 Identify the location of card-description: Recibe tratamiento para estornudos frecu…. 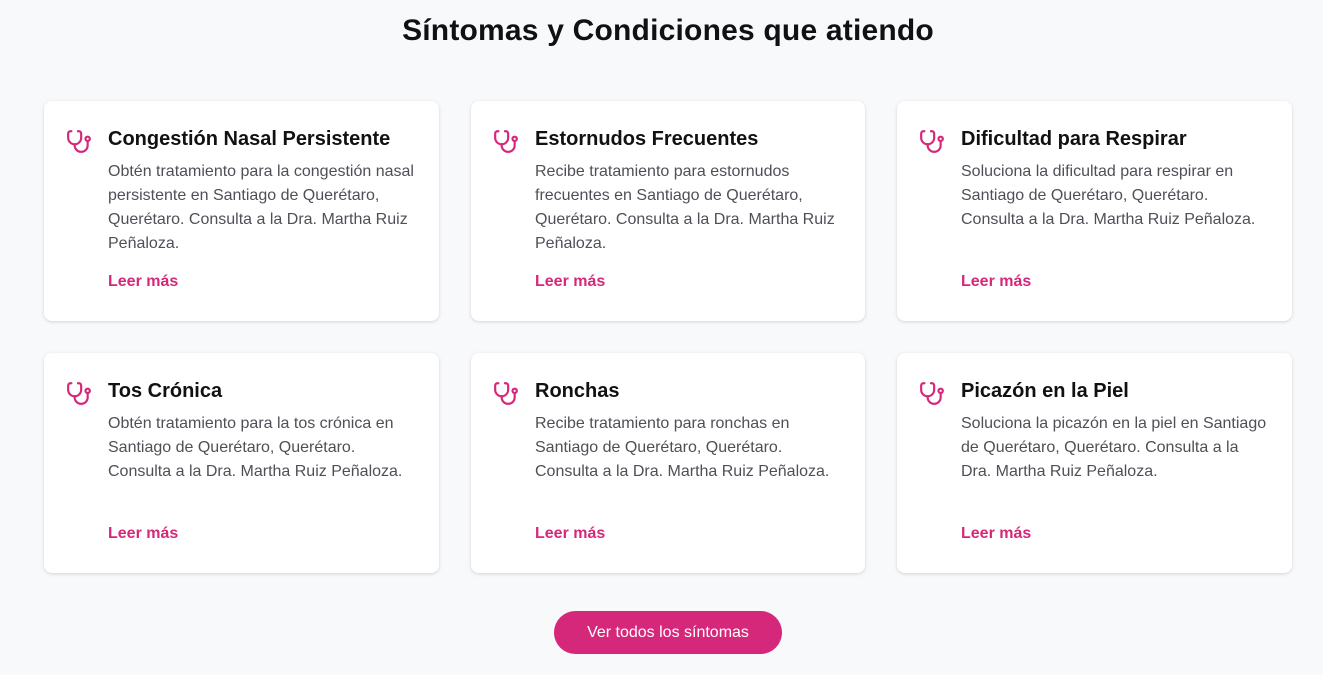
(685, 207).